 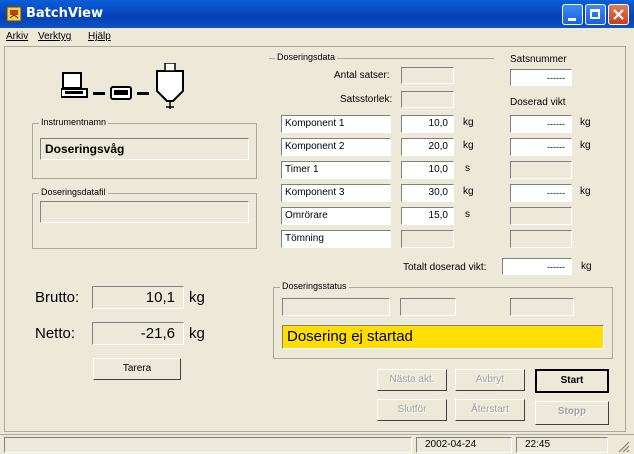 I want to click on component-name-3: Timer 1, so click(x=336, y=170).